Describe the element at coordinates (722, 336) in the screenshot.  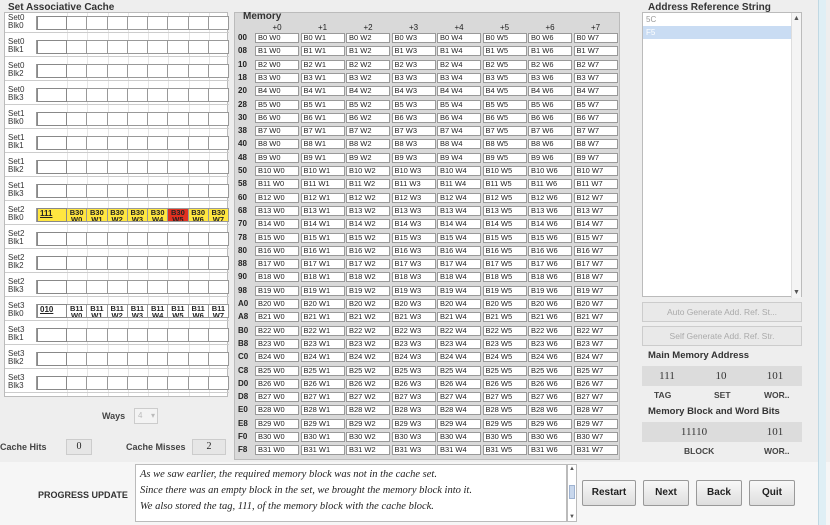
I see `self-generate-button: Self Generate Add. Ref. Str.` at that location.